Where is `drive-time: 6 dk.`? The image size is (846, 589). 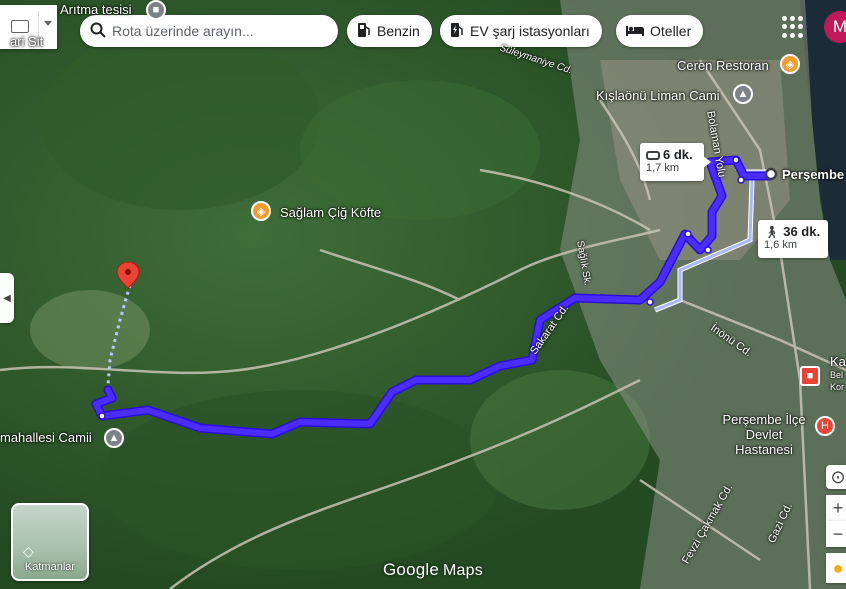
drive-time: 6 dk. is located at coordinates (678, 154).